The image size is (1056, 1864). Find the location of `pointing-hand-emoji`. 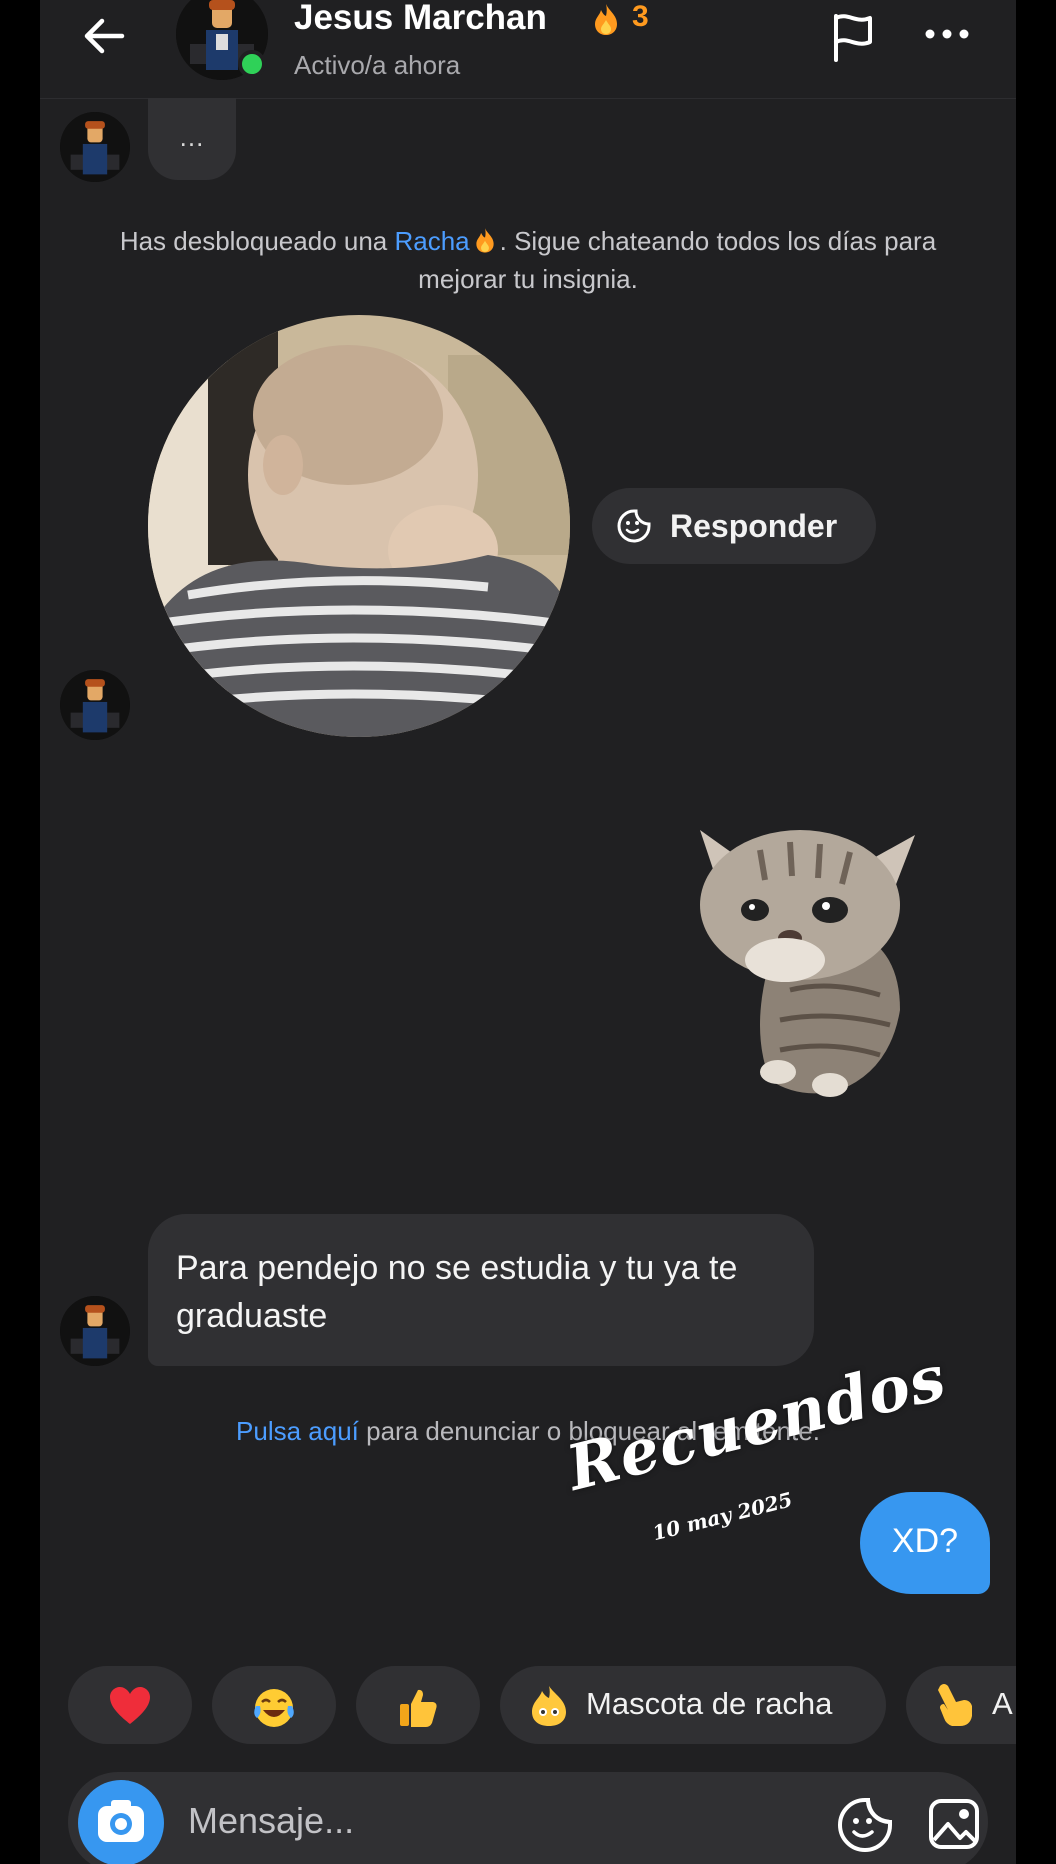

pointing-hand-emoji is located at coordinates (955, 1705).